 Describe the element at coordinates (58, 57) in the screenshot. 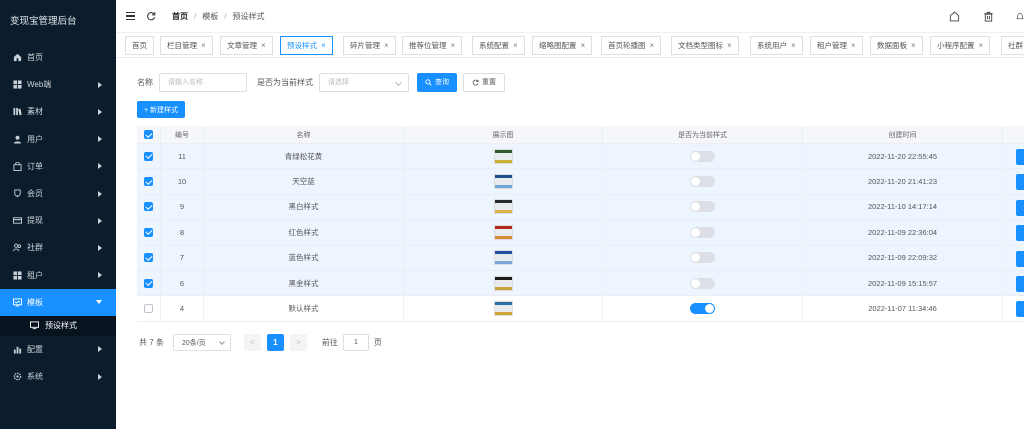

I see `sidebar-item-home: 首页` at that location.